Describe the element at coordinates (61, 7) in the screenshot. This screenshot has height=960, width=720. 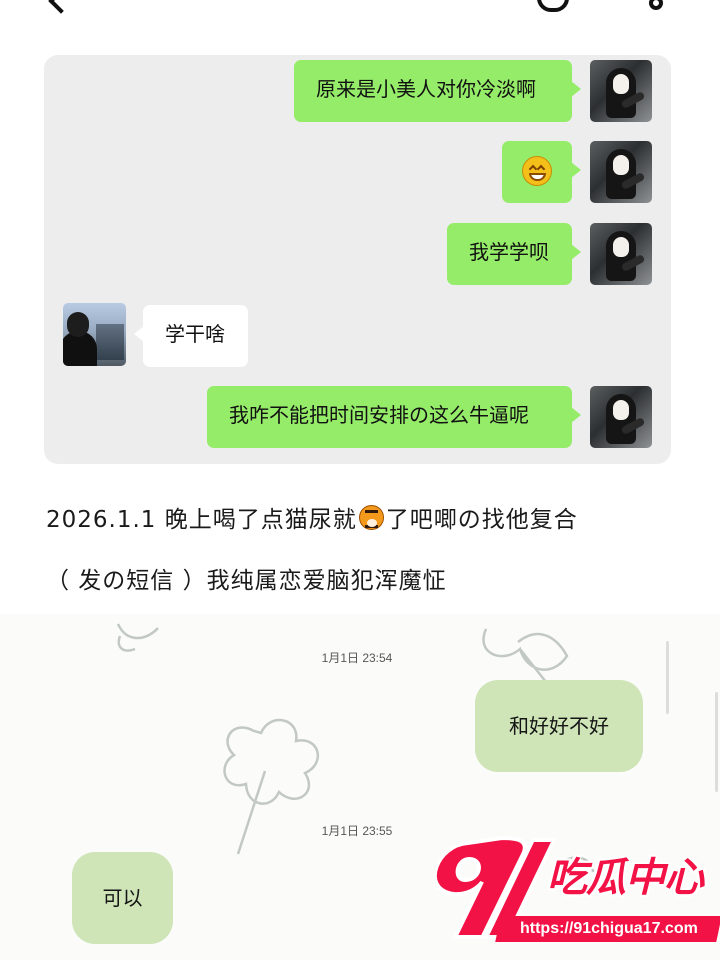
I see `back-arrow-icon` at that location.